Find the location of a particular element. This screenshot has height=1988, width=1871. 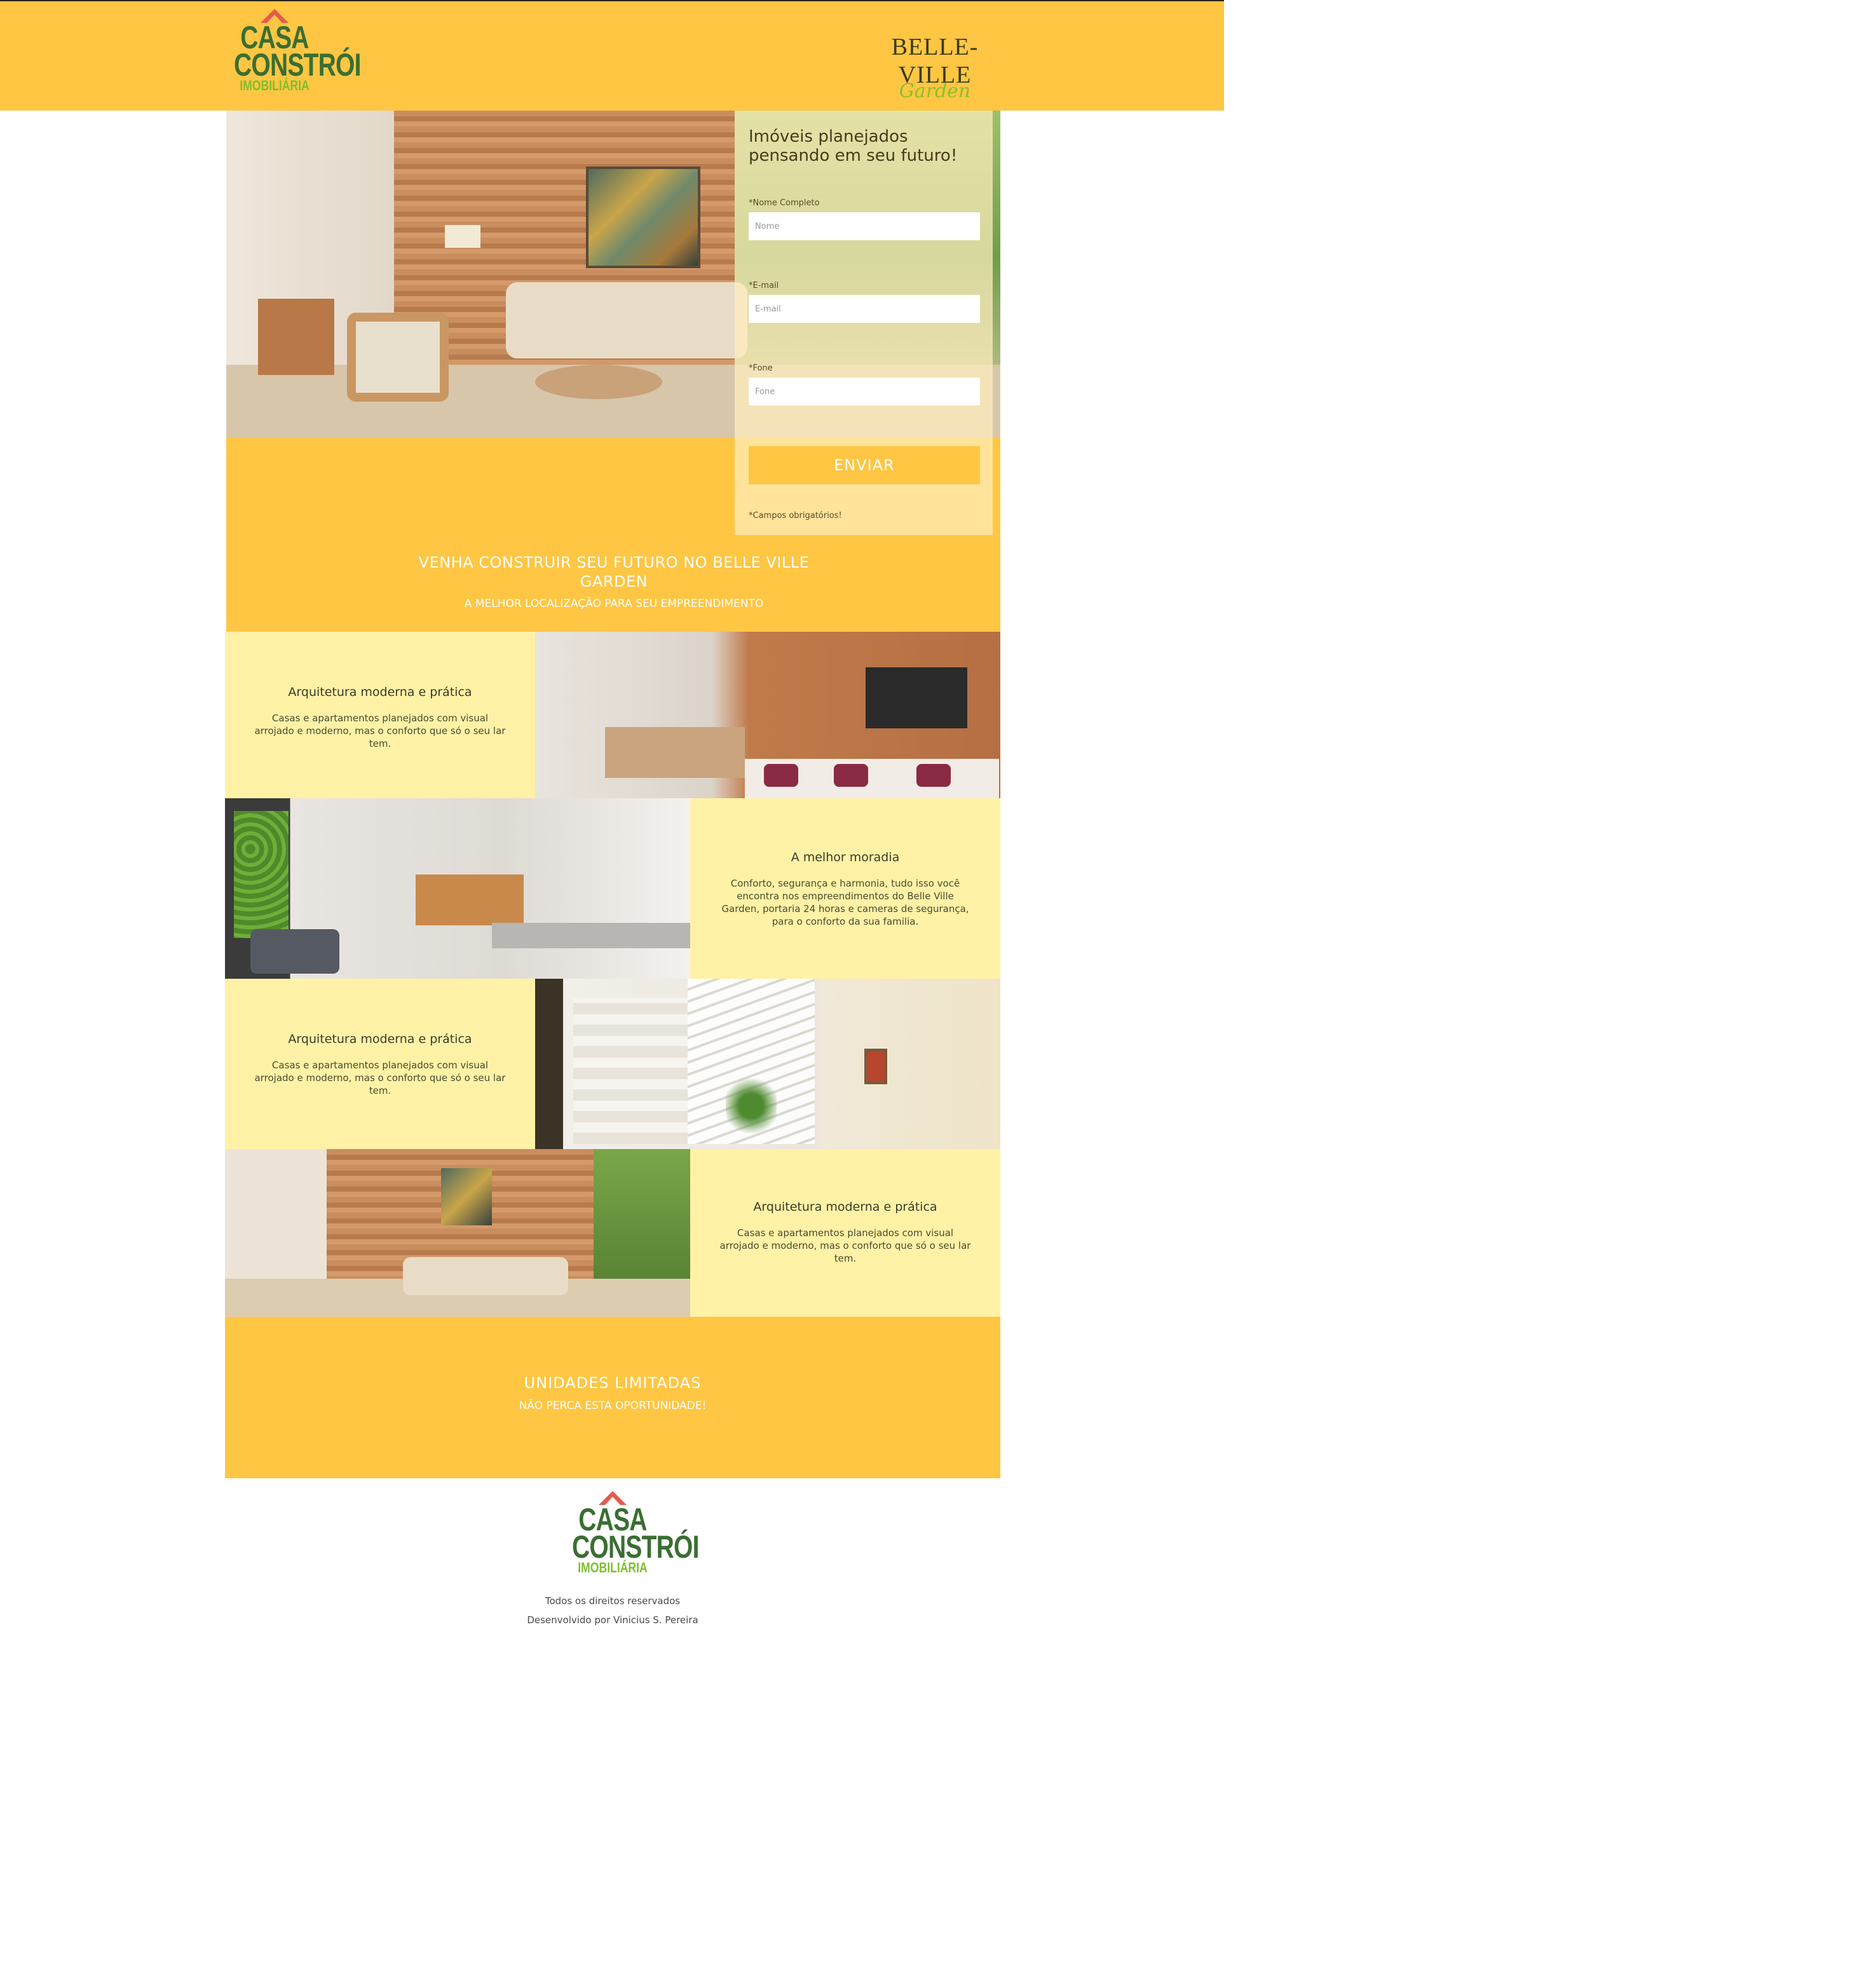

email-input is located at coordinates (864, 309).